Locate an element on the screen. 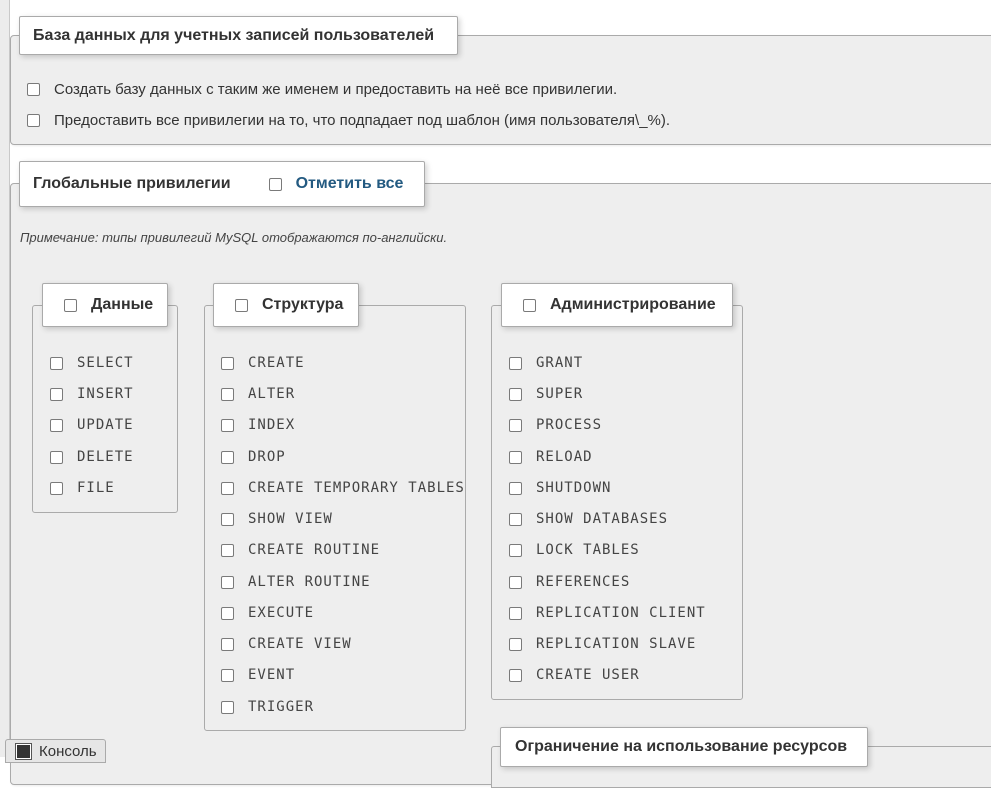 The image size is (991, 788). privilege-create-user: CREATE USER is located at coordinates (574, 675).